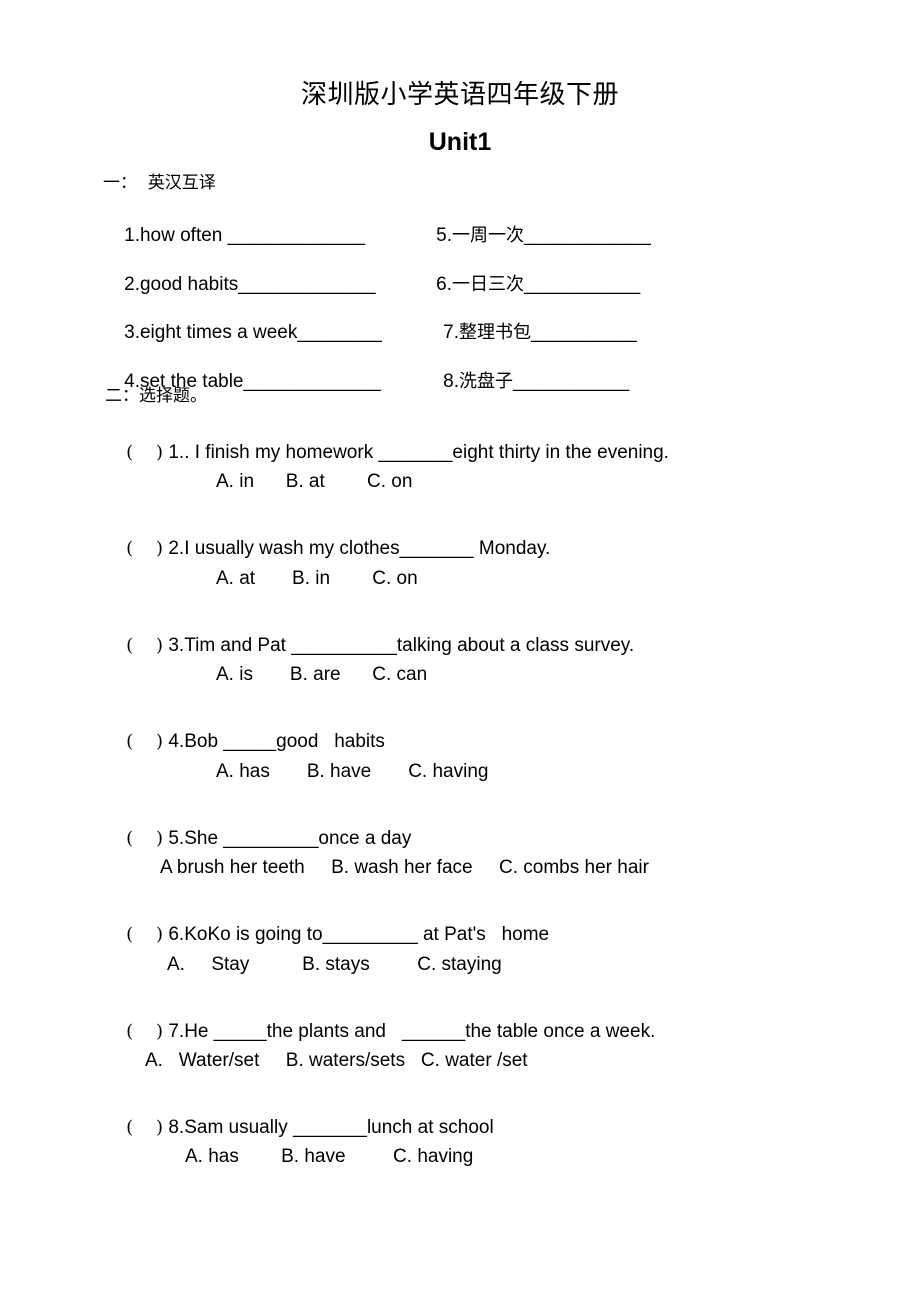 This screenshot has width=920, height=1302. I want to click on answer-blank: ________, so click(339, 332).